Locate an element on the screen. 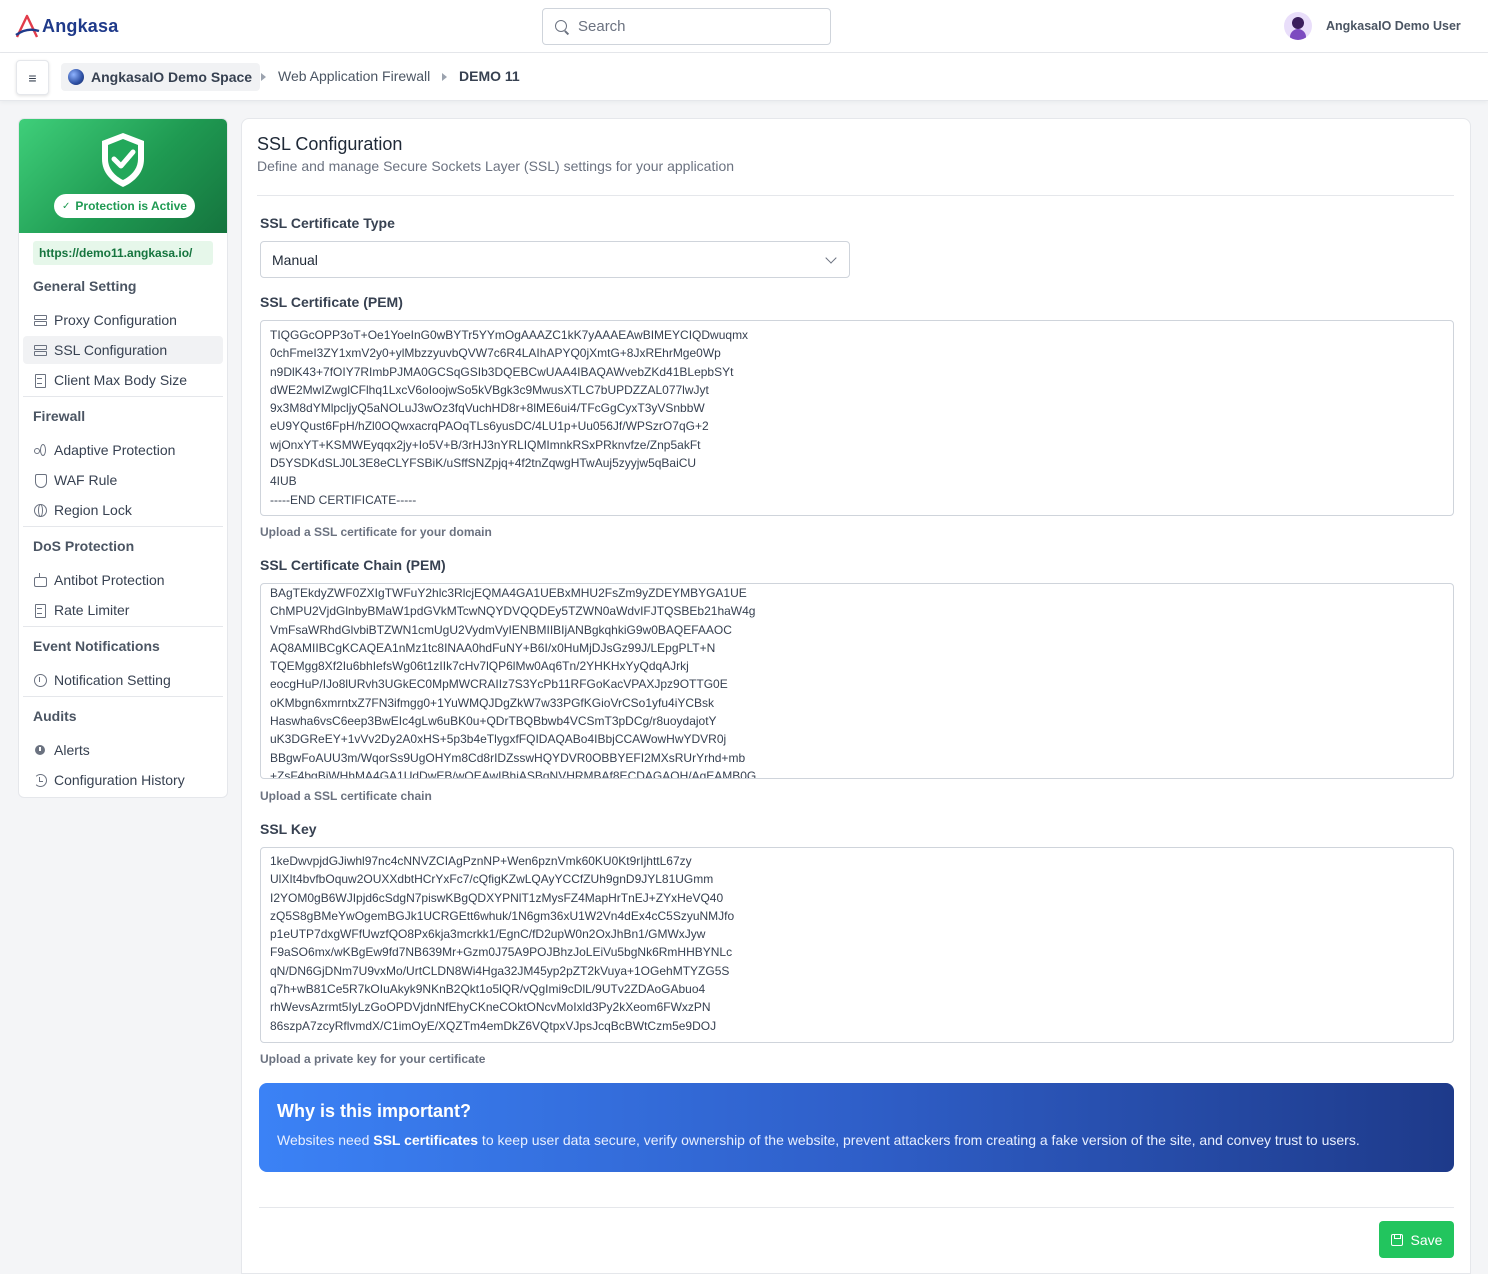 This screenshot has width=1488, height=1274. shield-icon is located at coordinates (40, 480).